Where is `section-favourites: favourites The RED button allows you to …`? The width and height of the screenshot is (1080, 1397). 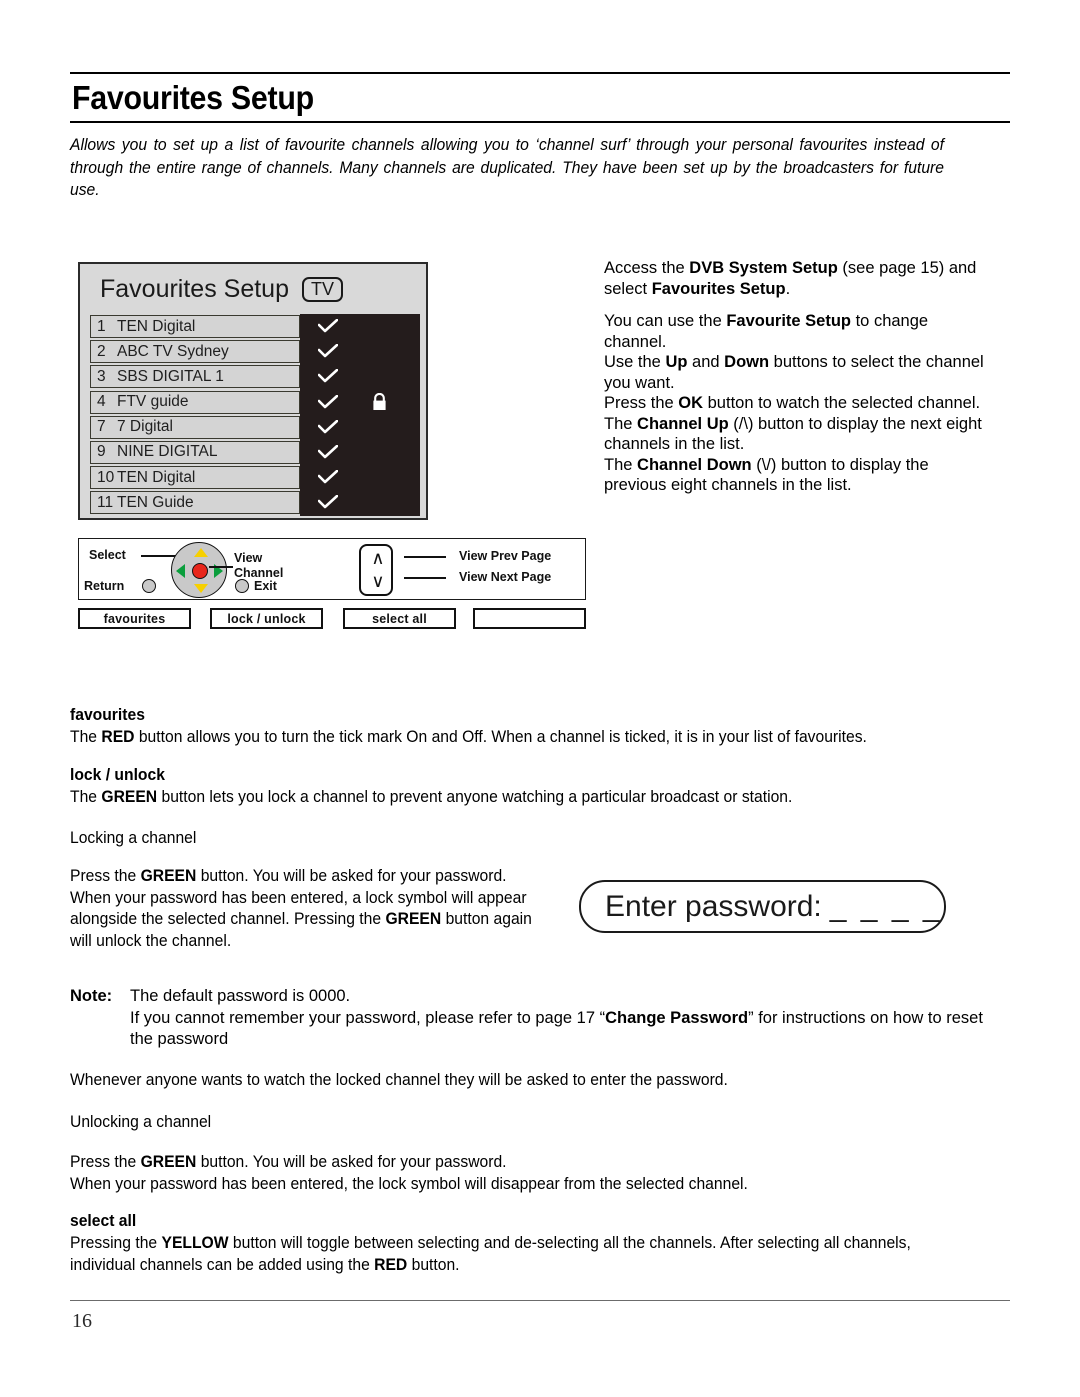 section-favourites: favourites The RED button allows you to … is located at coordinates (532, 727).